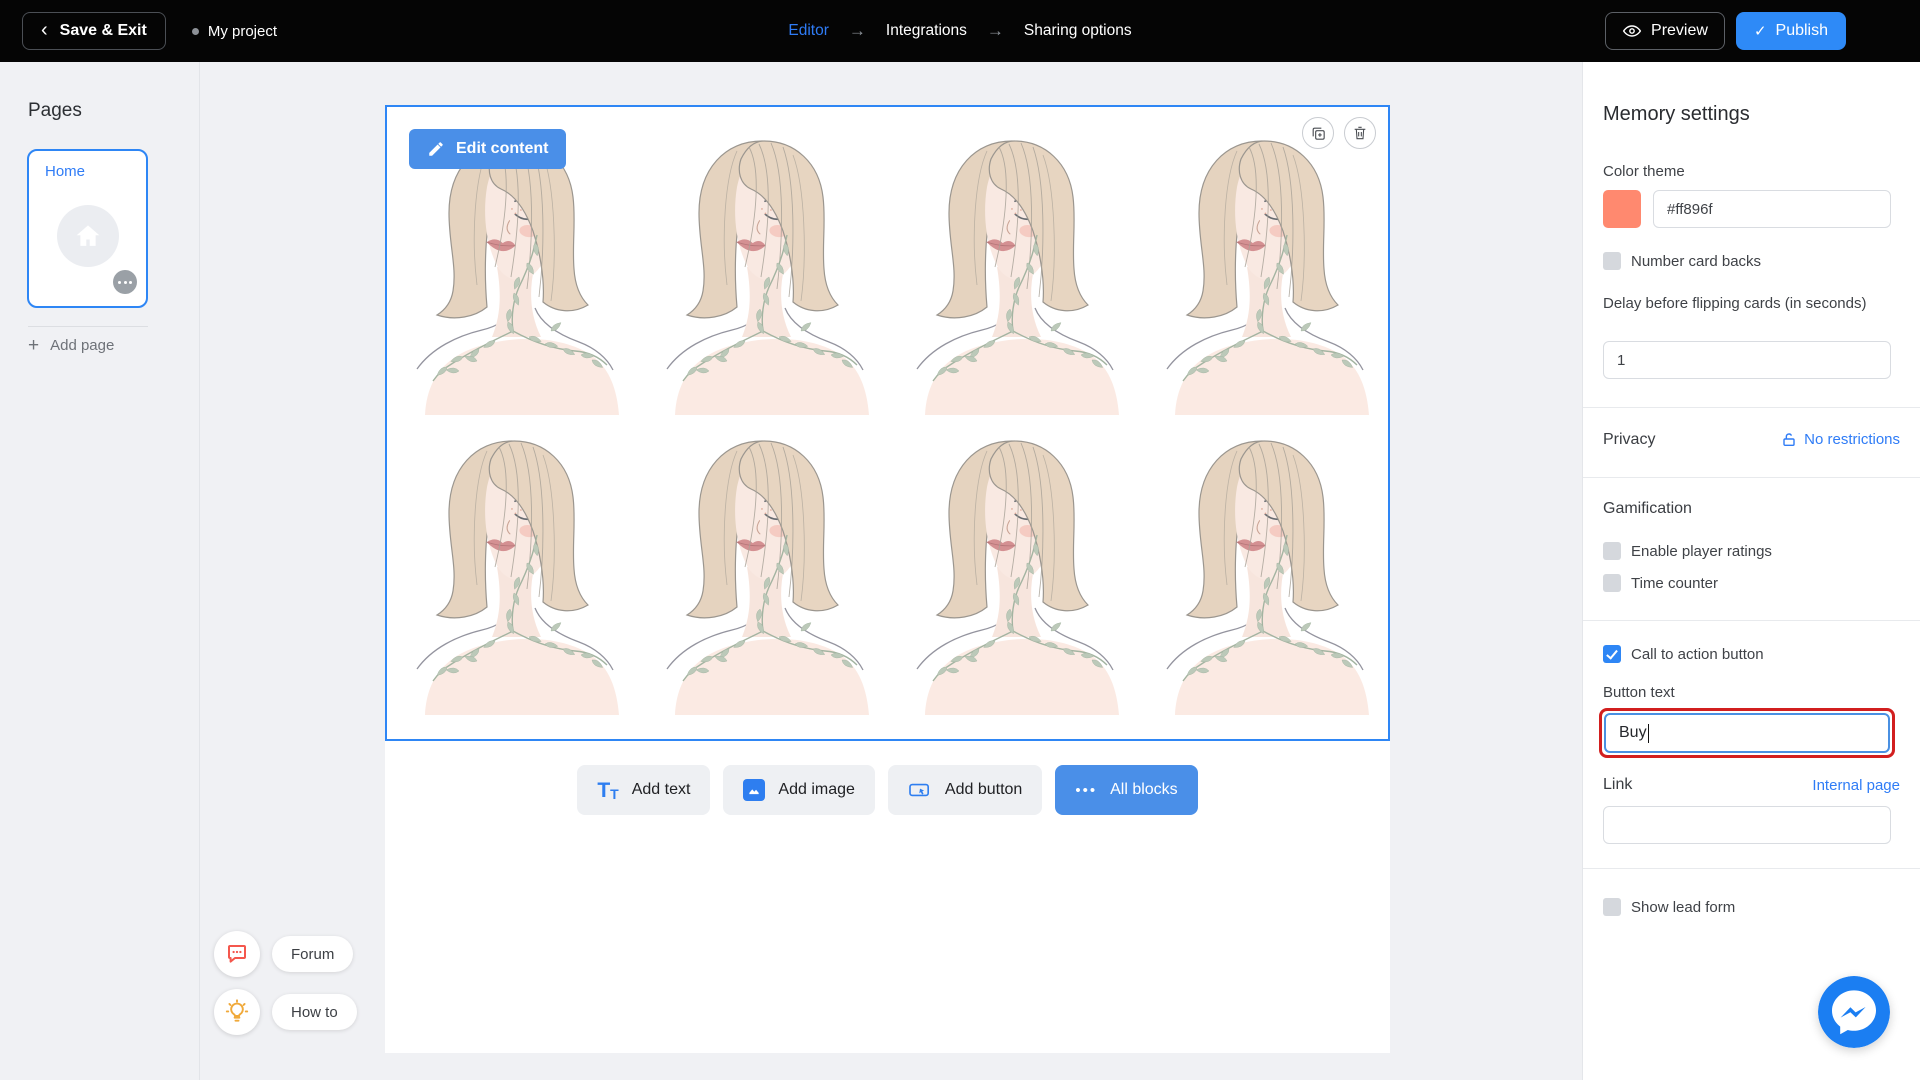 Image resolution: width=1920 pixels, height=1080 pixels. What do you see at coordinates (242, 31) in the screenshot?
I see `project-name-label: My project` at bounding box center [242, 31].